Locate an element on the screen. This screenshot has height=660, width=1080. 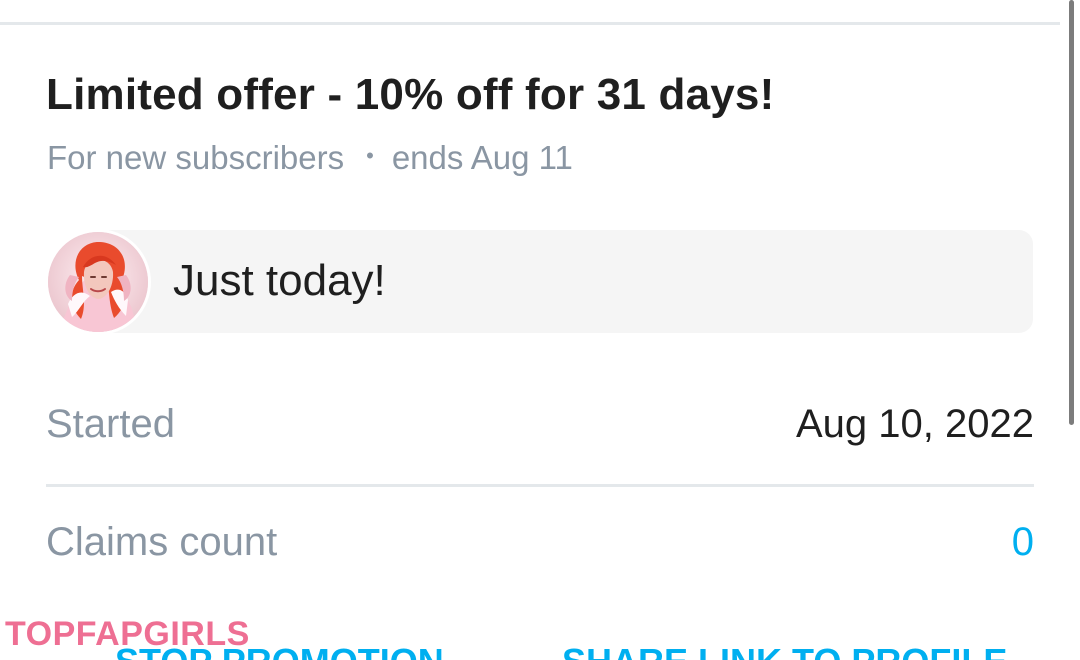
claims-count-value: 0 is located at coordinates (1022, 541).